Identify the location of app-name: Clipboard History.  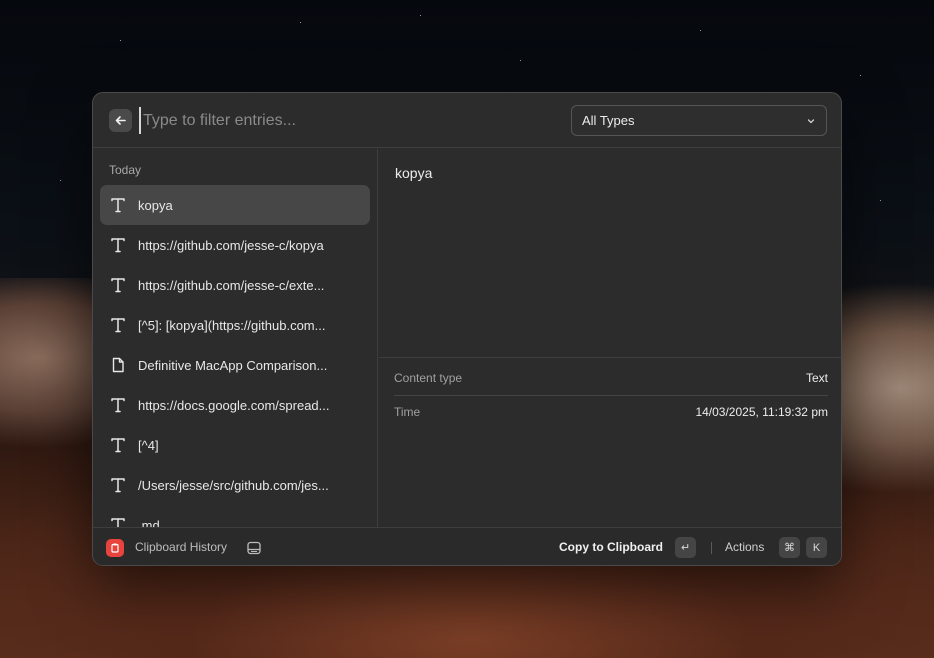
(181, 547).